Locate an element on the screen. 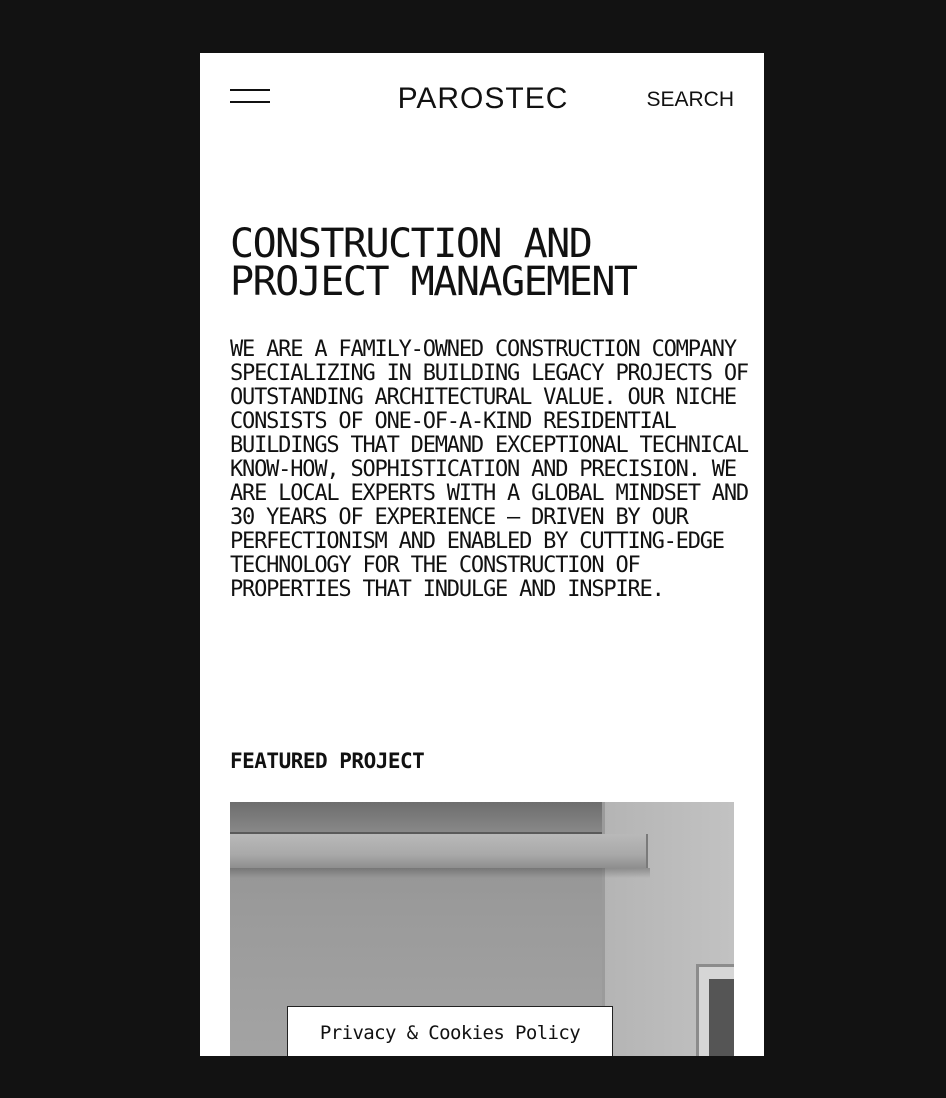  site-header: PAROSTEC SEARCH is located at coordinates (482, 103).